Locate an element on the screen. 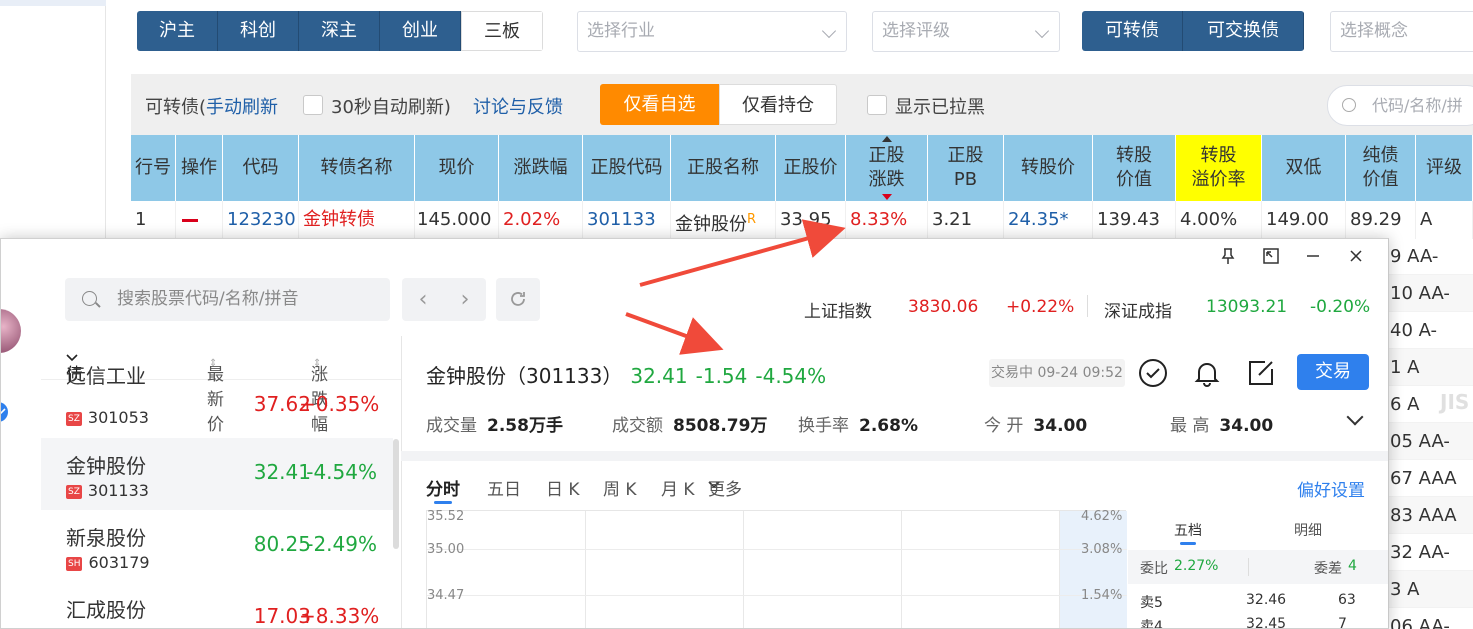  tab-monthly-k: 月 K is located at coordinates (678, 487).